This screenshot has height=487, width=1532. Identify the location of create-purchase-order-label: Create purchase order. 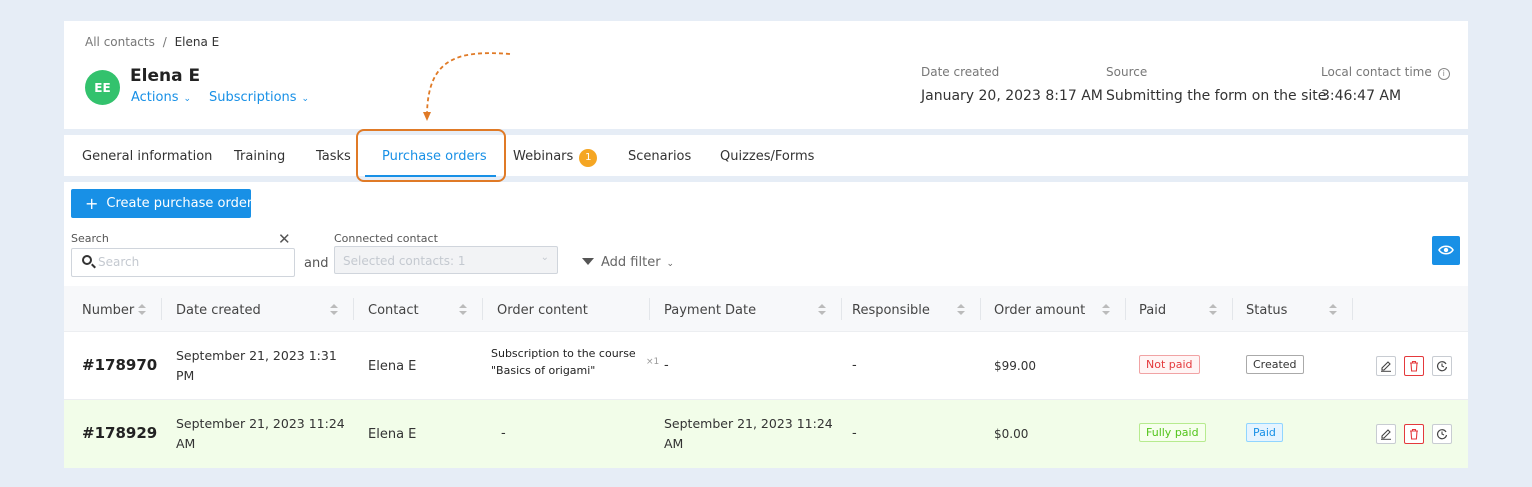
(179, 203).